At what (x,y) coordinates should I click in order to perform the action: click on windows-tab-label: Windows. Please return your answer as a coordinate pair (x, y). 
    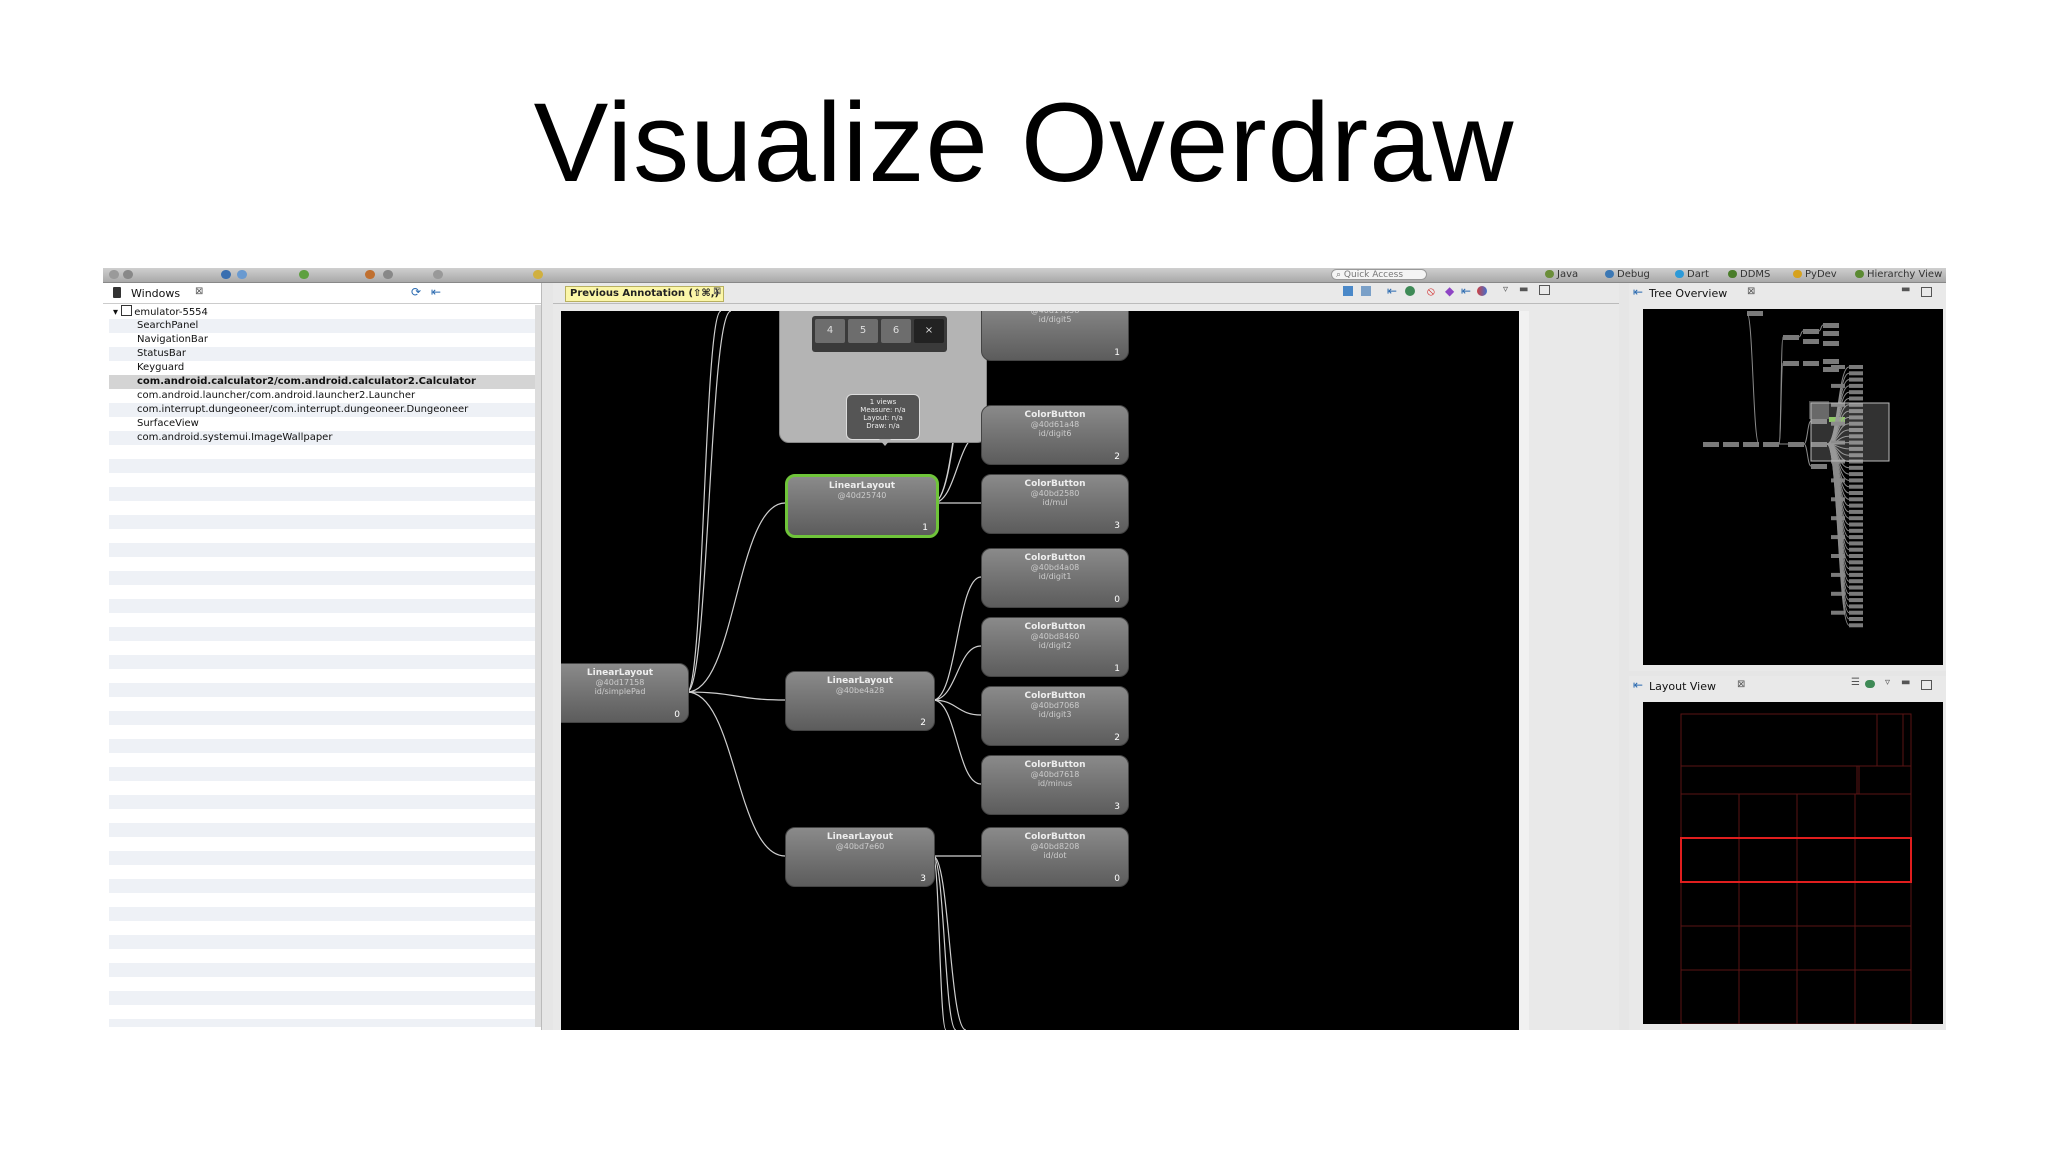
    Looking at the image, I should click on (155, 293).